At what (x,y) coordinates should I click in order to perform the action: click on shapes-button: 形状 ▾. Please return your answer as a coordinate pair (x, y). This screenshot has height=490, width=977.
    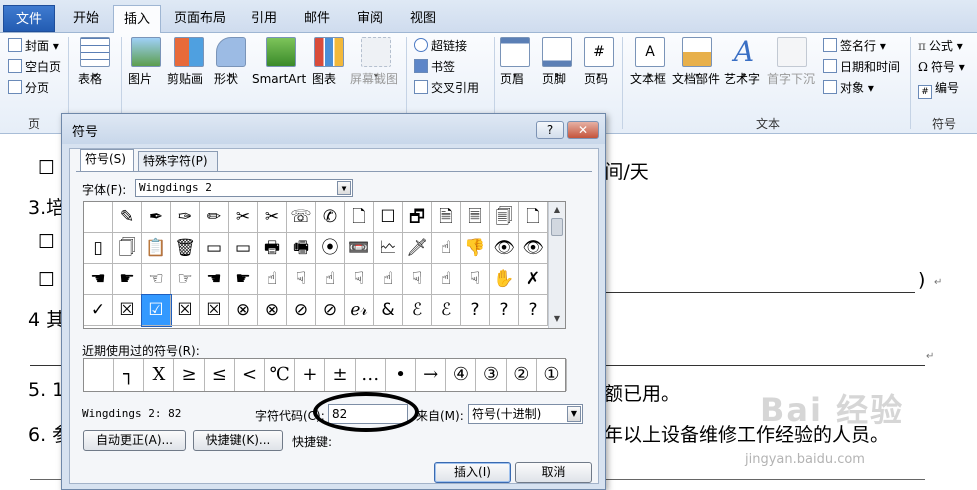
    Looking at the image, I should click on (231, 61).